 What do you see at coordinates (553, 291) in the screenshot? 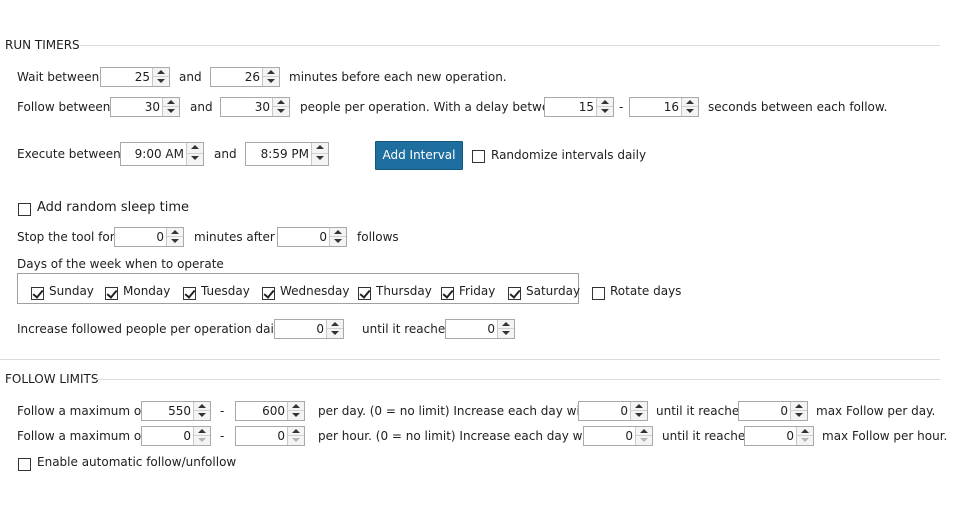
I see `day-saturday-label: Saturday` at bounding box center [553, 291].